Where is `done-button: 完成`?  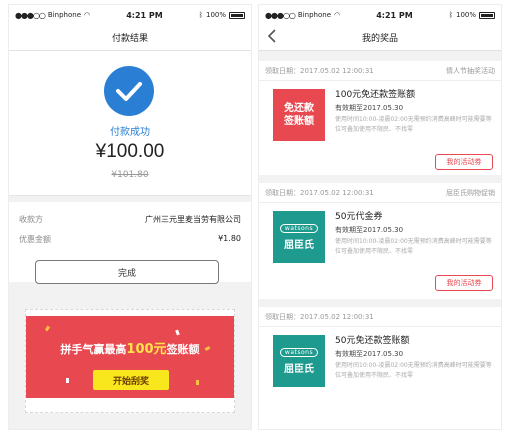
done-button: 完成 is located at coordinates (127, 272).